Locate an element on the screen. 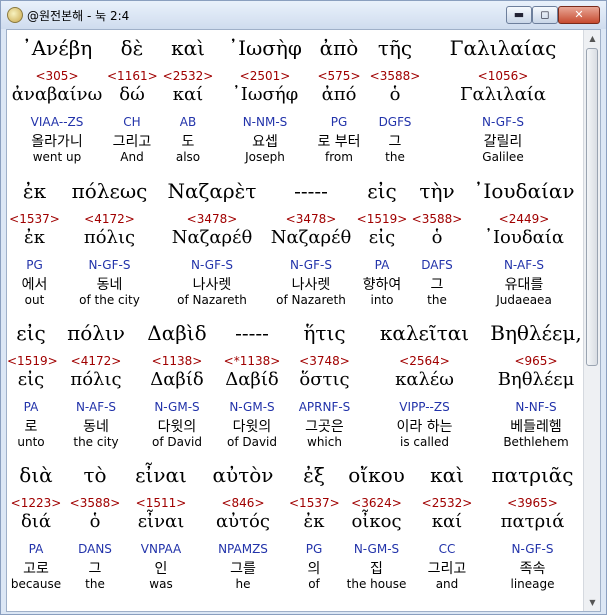  english-gloss: the house is located at coordinates (376, 584).